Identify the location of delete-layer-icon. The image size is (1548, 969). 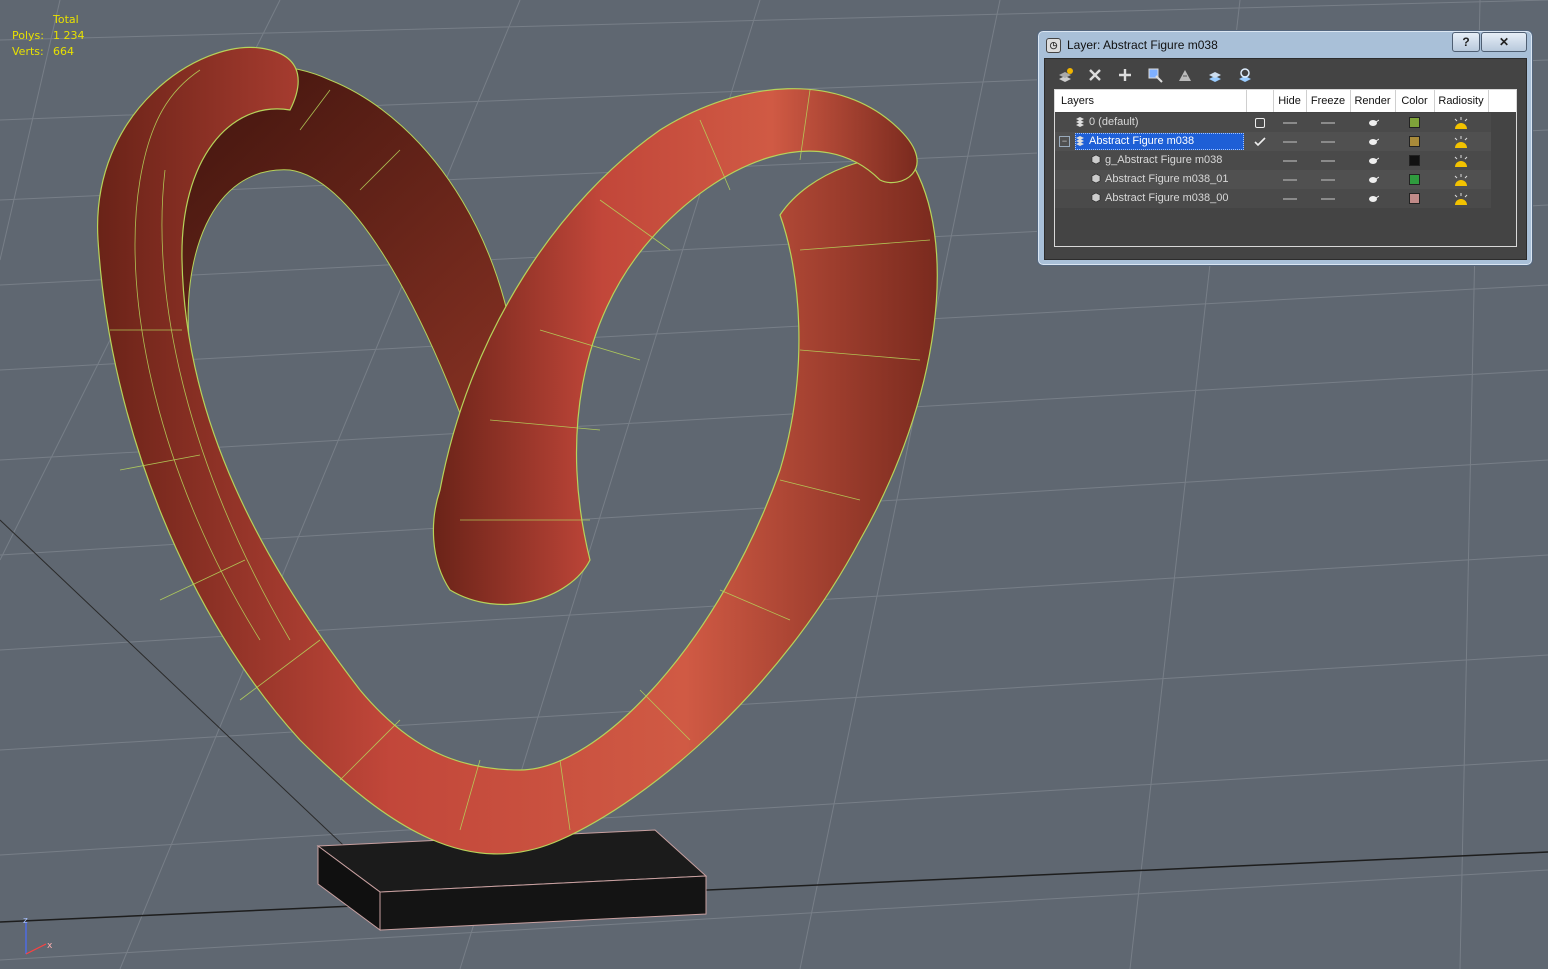
(1095, 75).